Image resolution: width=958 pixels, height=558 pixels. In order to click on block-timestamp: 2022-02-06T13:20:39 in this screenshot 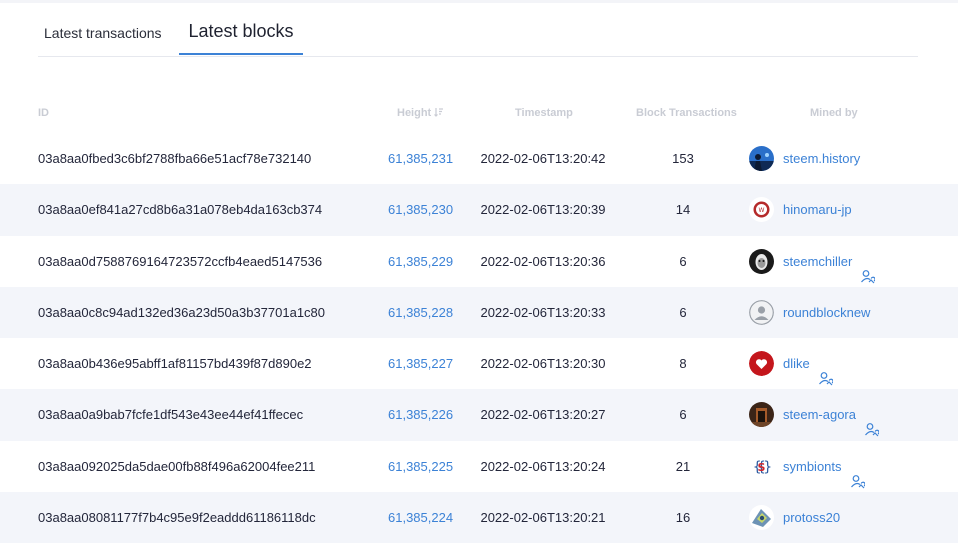, I will do `click(543, 210)`.